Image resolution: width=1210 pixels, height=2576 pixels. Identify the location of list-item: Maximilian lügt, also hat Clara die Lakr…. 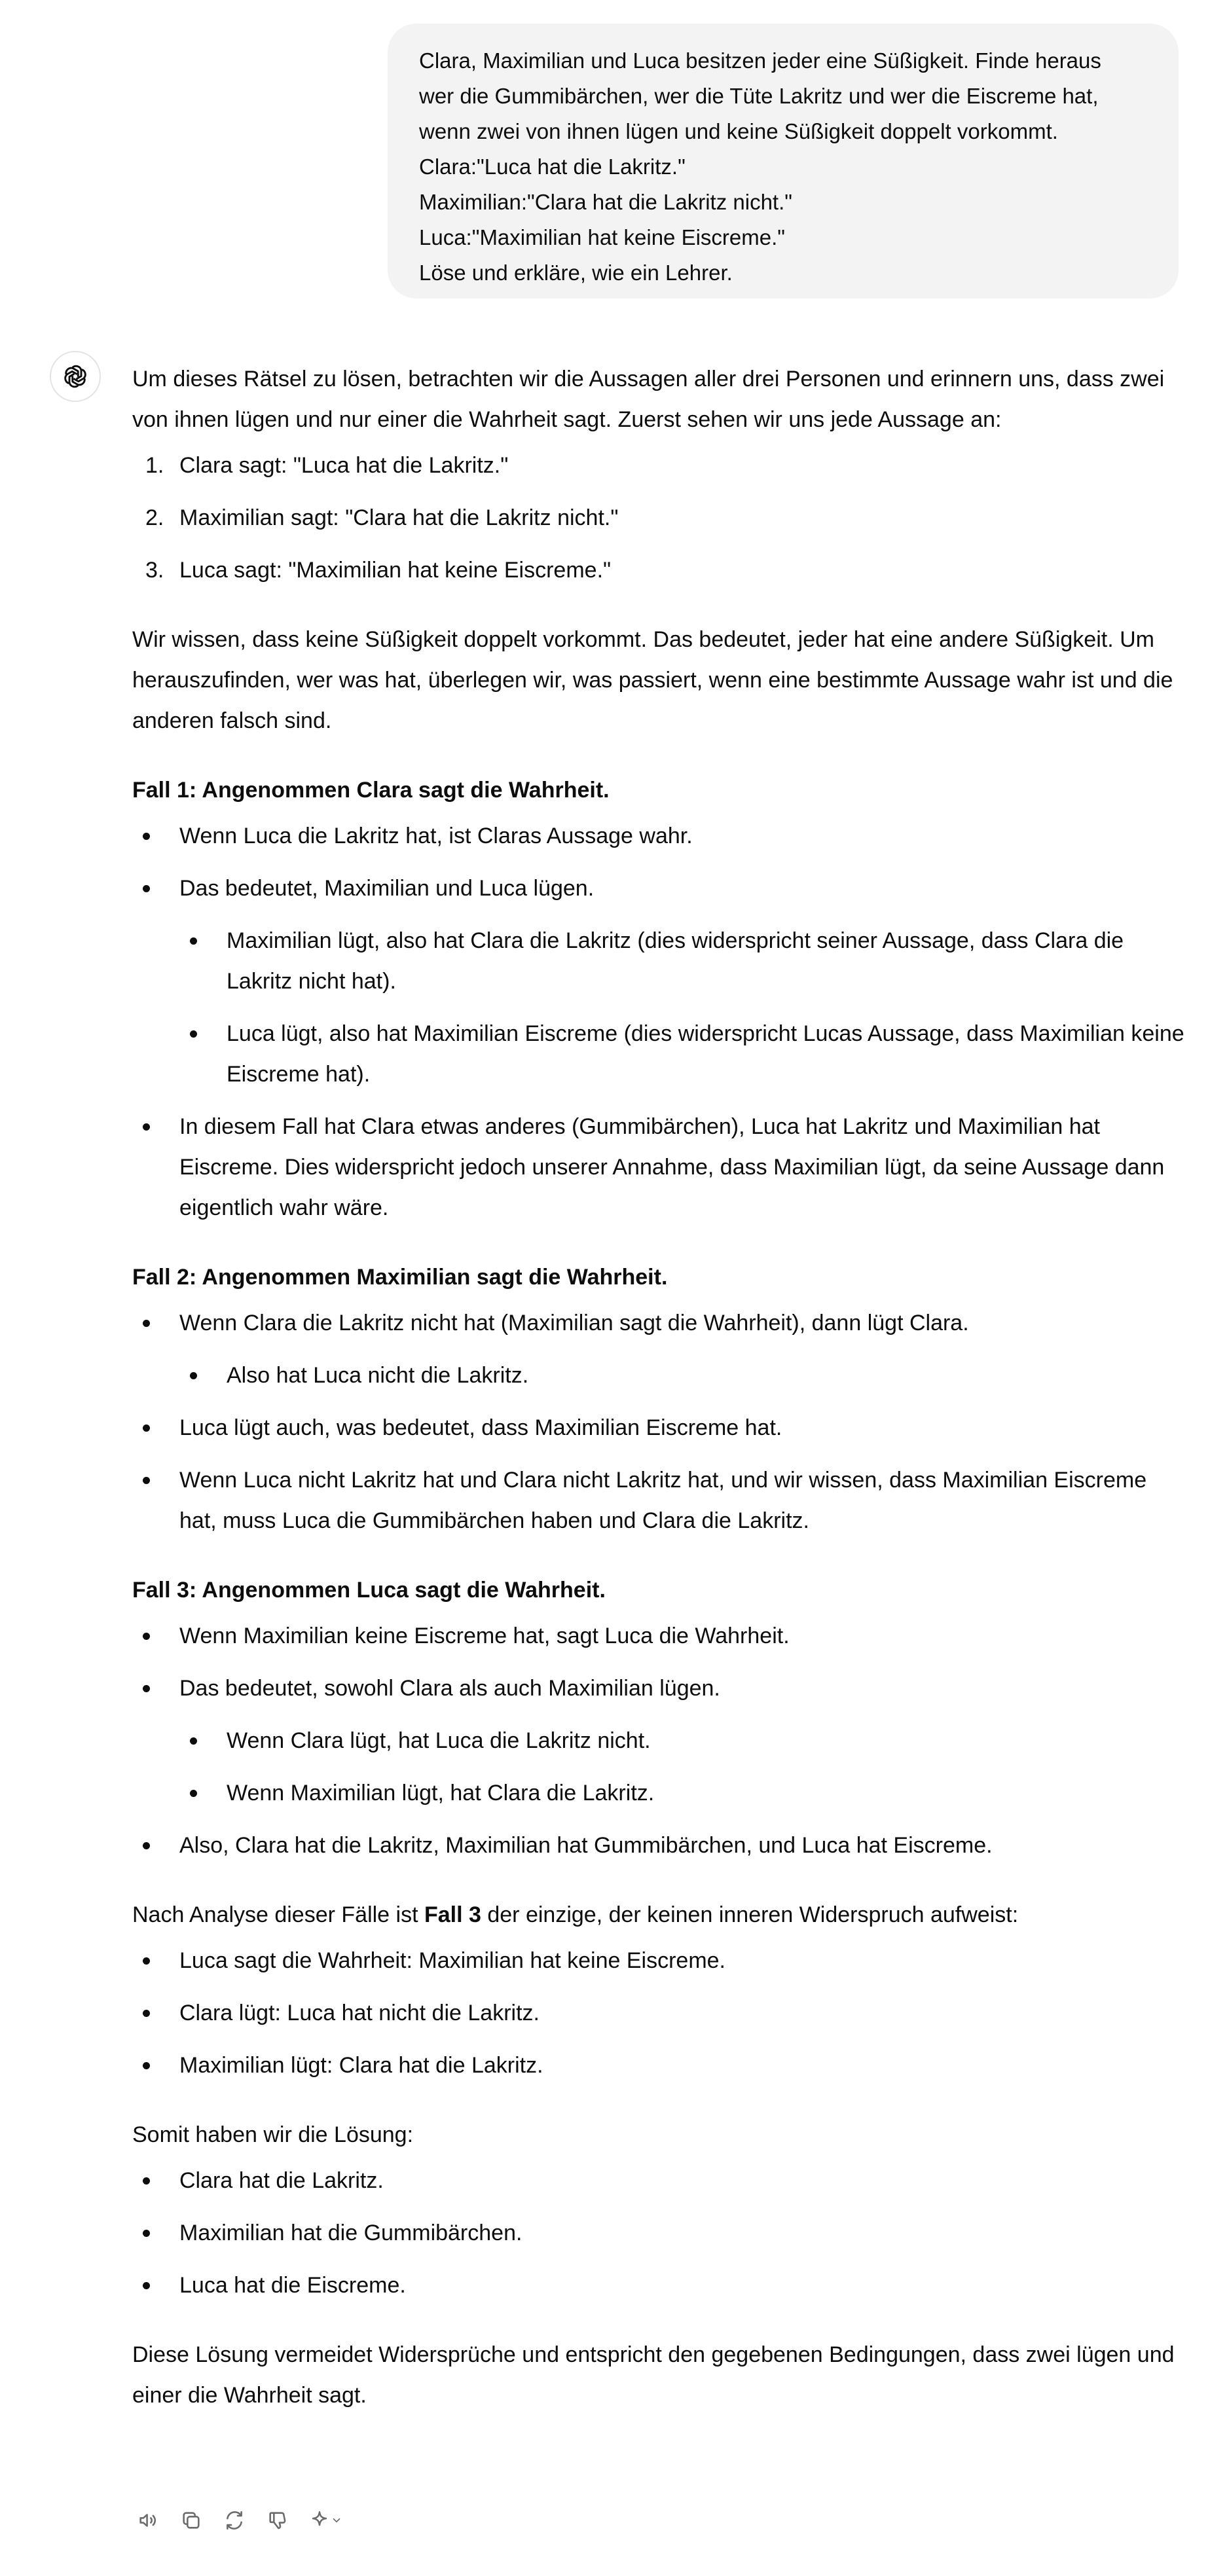
(683, 961).